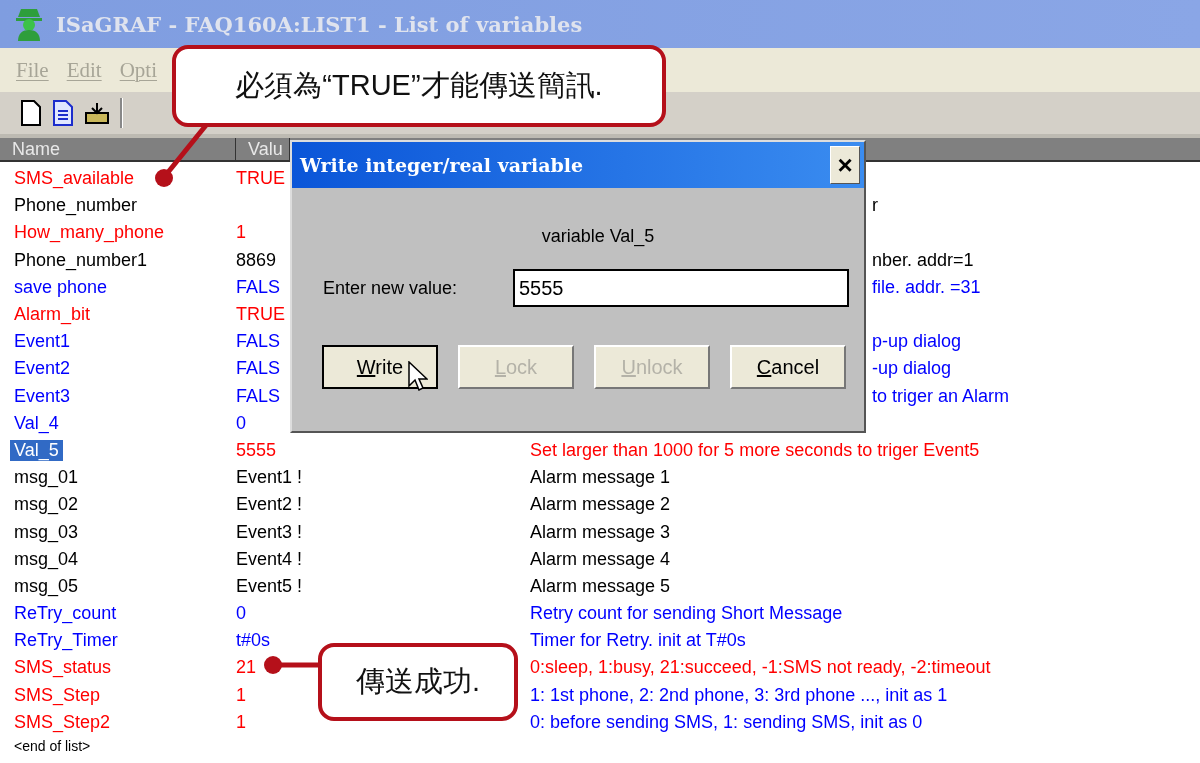 The height and width of the screenshot is (763, 1200). I want to click on variable-comment: Timer for Retry. init at T#0s, so click(638, 641).